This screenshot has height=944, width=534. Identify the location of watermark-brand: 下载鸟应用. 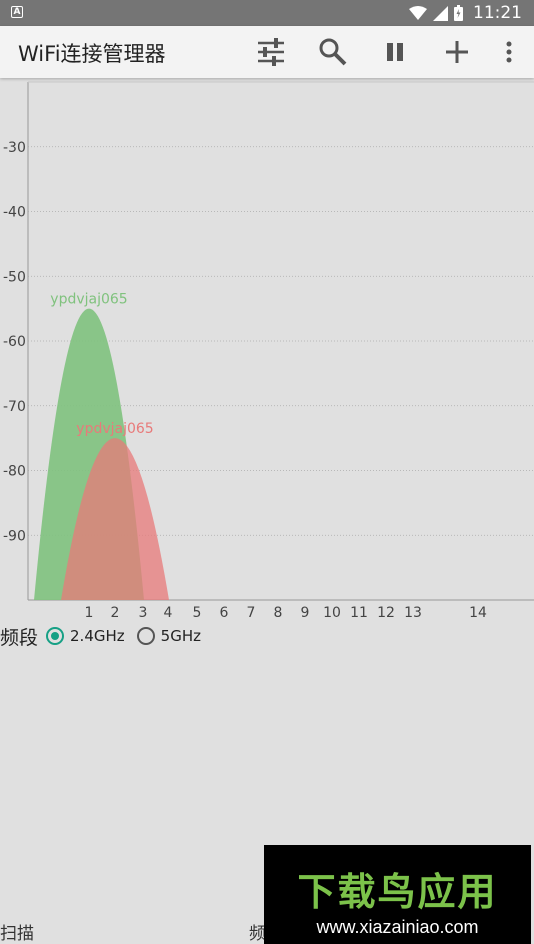
(397, 892).